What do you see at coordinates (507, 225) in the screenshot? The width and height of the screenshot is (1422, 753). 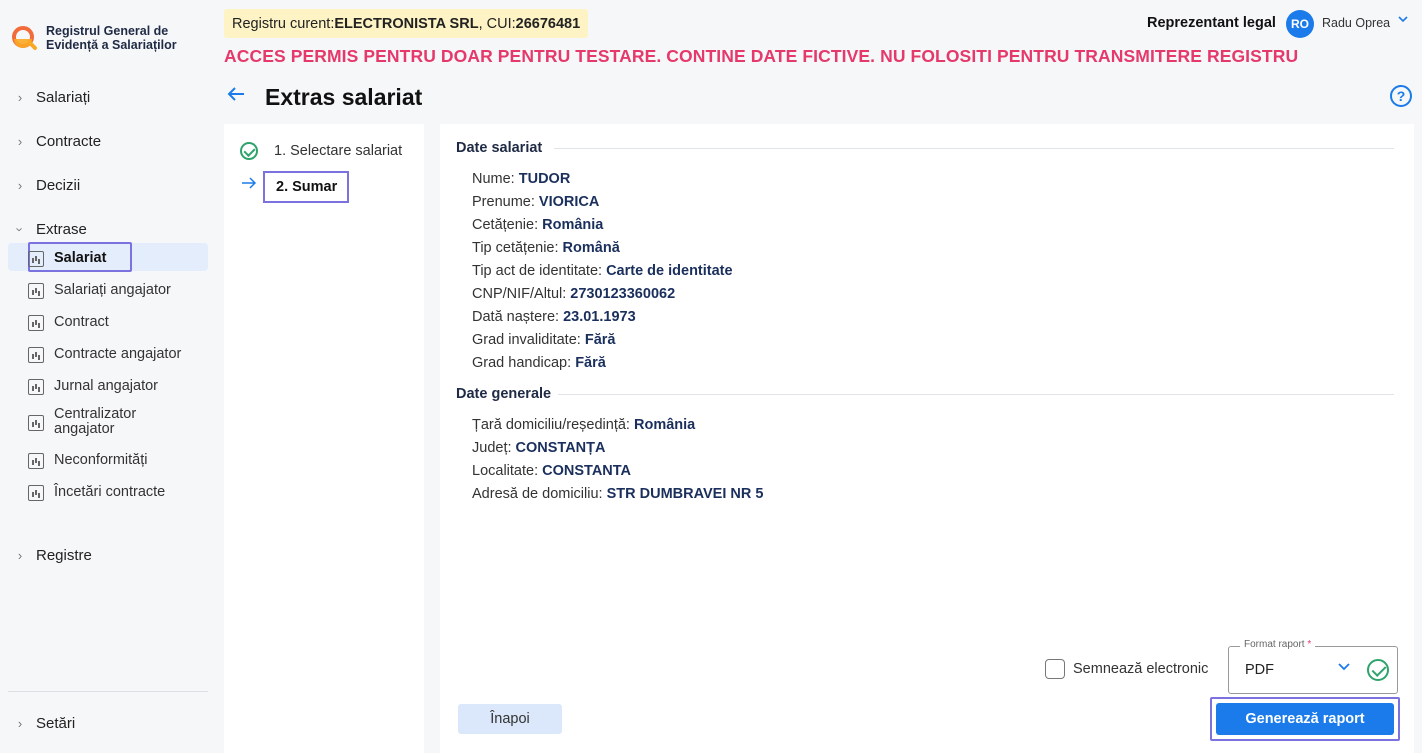 I see `field-label: Cetățenie:` at bounding box center [507, 225].